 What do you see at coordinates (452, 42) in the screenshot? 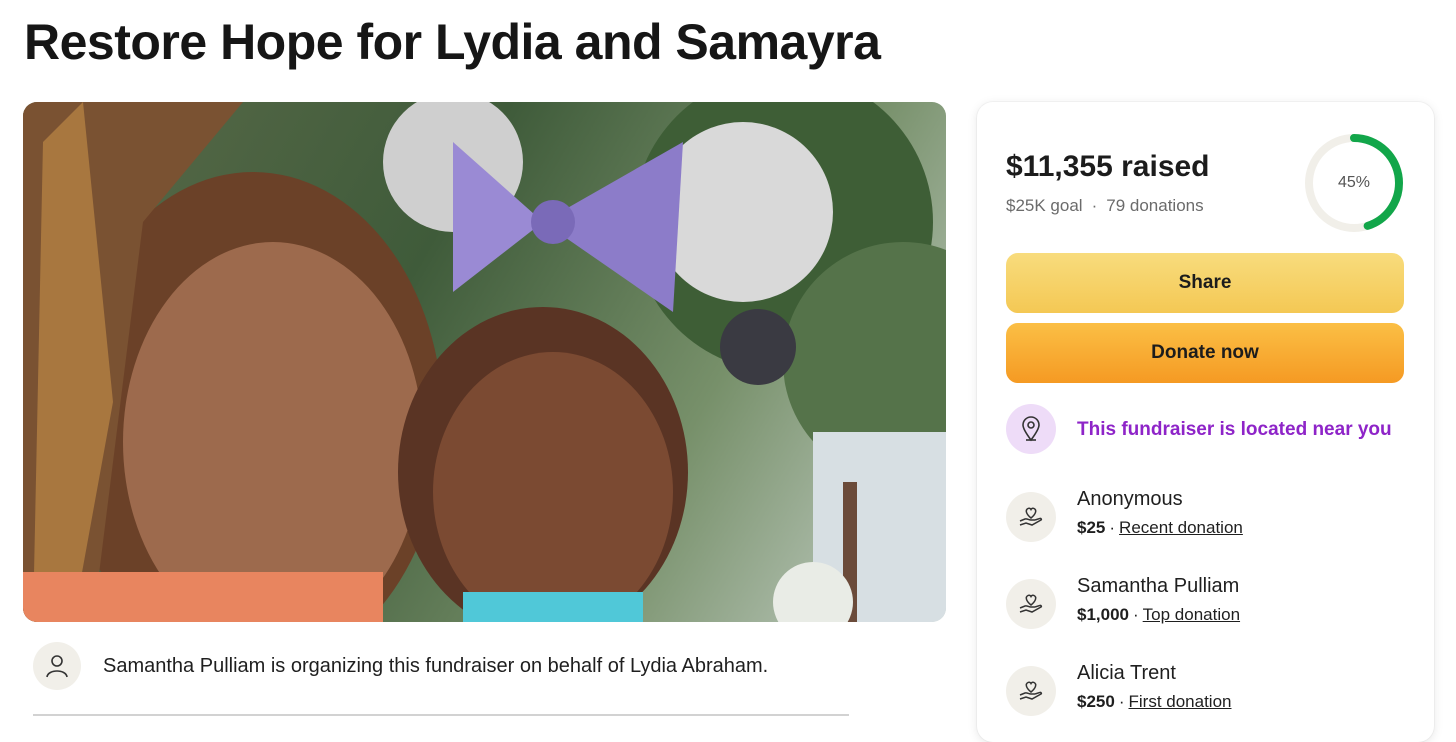
I see `page-title: Restore Hope for Lydia and Samayra` at bounding box center [452, 42].